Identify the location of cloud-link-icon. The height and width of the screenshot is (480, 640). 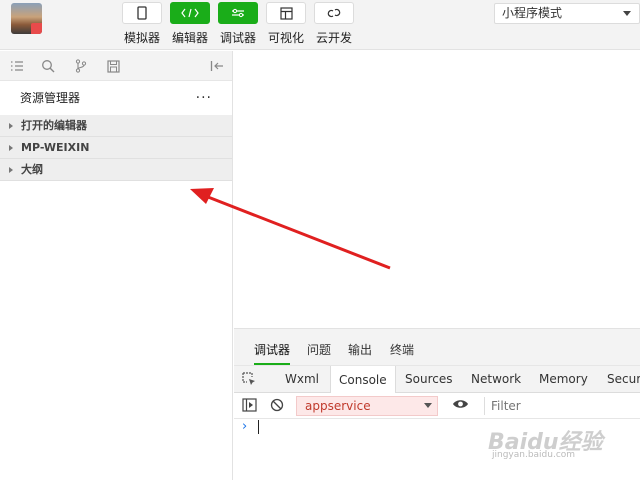
(334, 13).